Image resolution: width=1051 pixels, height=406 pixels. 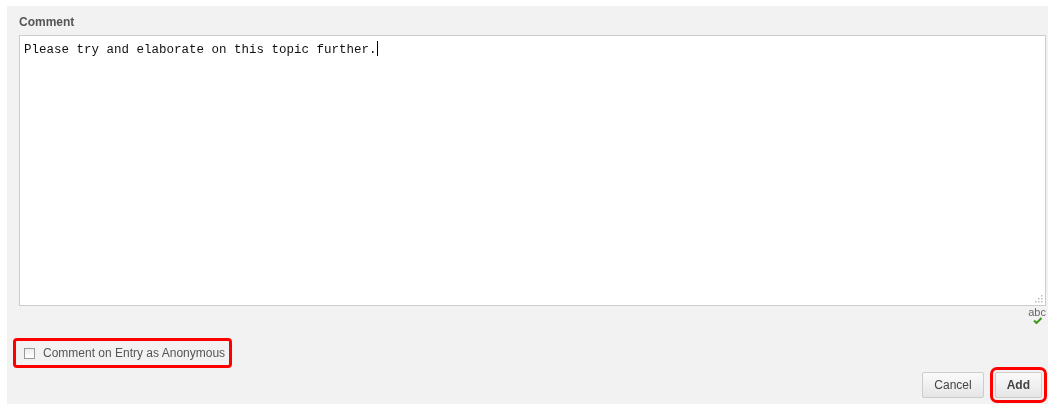 What do you see at coordinates (47, 23) in the screenshot?
I see `comment-label: Comment` at bounding box center [47, 23].